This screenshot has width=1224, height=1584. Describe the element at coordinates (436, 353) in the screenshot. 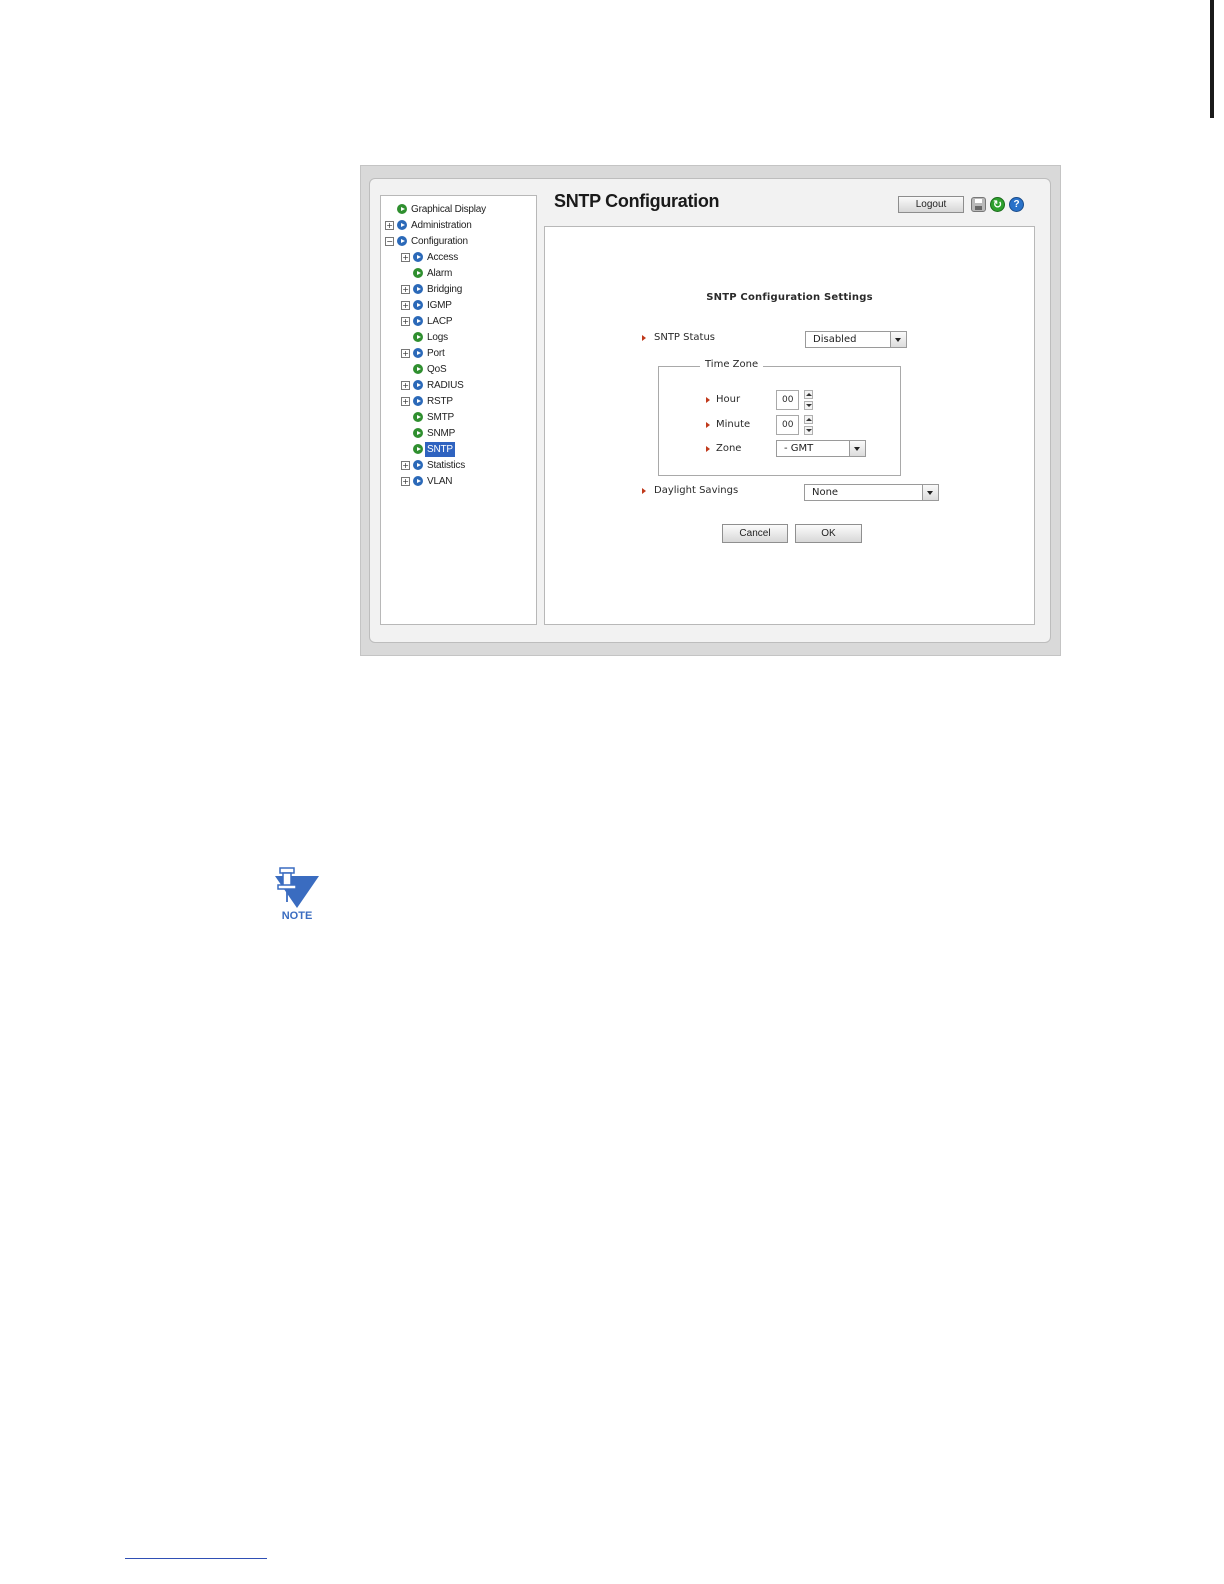

I see `nav-item-label: Port` at that location.